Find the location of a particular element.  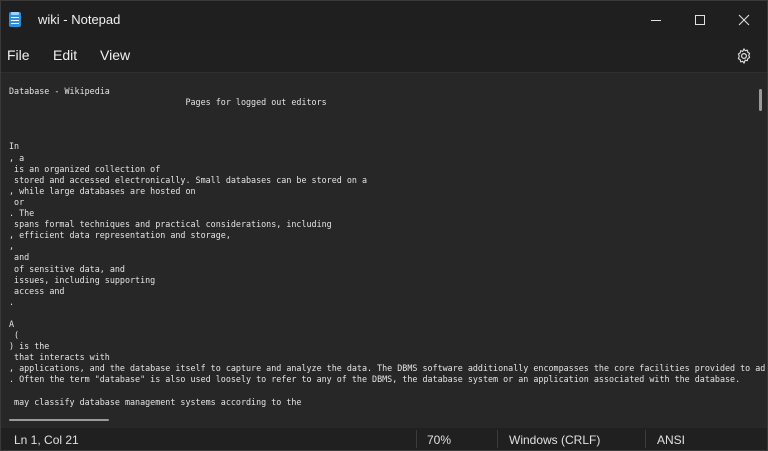

minimize-button is located at coordinates (656, 20).